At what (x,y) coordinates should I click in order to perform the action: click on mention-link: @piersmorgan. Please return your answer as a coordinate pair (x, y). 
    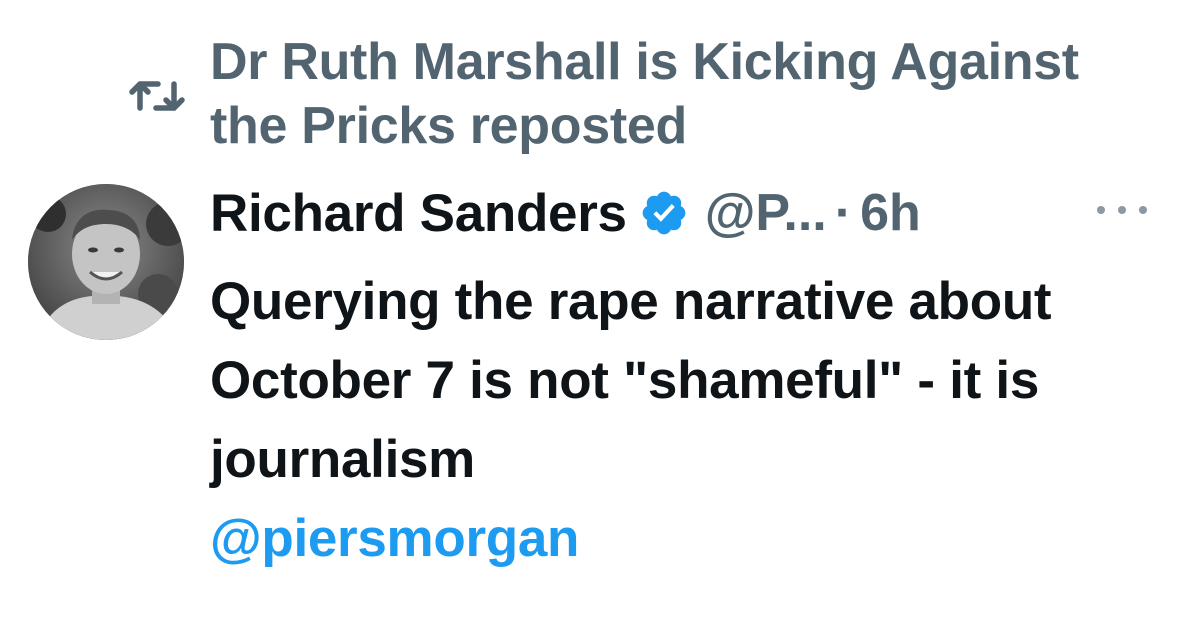
    Looking at the image, I should click on (675, 538).